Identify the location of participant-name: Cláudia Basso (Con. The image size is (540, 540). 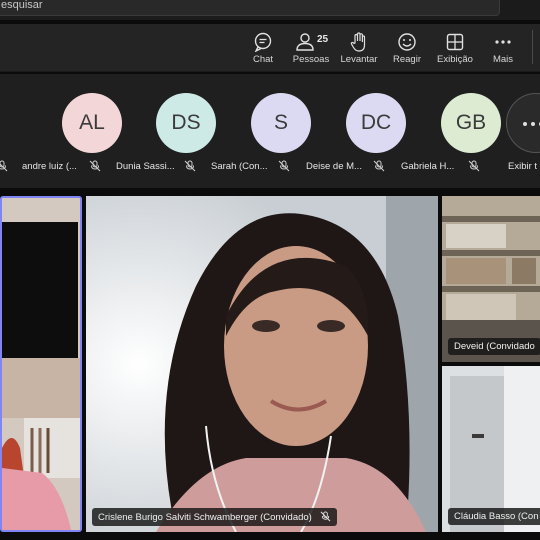
(496, 516).